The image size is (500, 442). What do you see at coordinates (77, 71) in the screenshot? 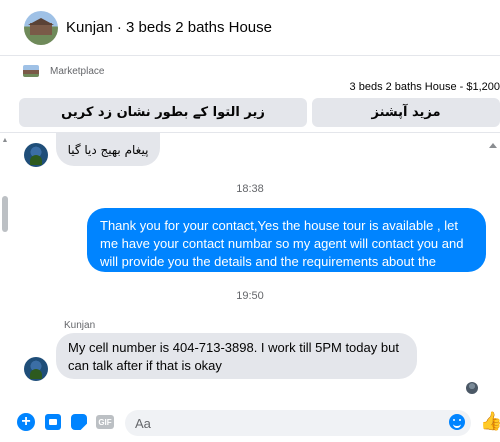
I see `marketplace-label: Marketplace` at bounding box center [77, 71].